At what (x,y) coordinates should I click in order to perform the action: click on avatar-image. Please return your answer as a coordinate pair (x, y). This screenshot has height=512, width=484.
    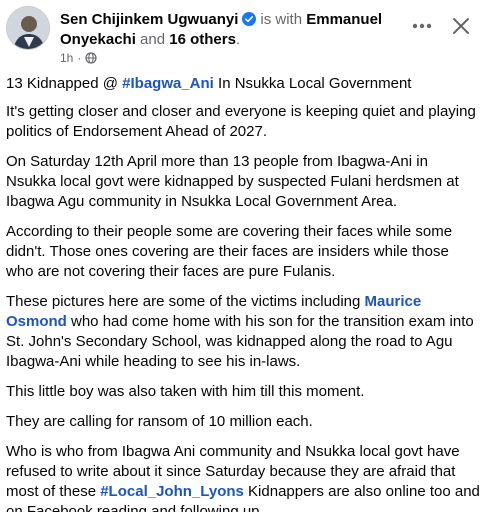
    Looking at the image, I should click on (28, 28).